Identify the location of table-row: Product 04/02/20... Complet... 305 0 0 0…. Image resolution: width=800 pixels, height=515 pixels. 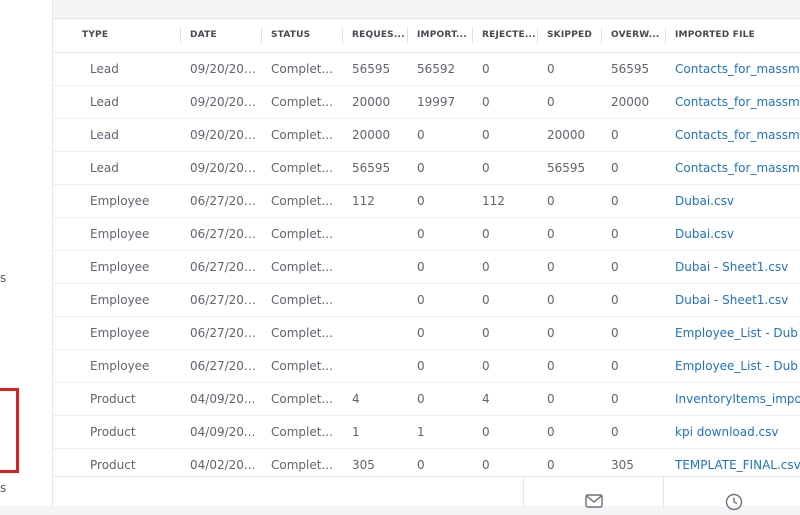
(426, 462).